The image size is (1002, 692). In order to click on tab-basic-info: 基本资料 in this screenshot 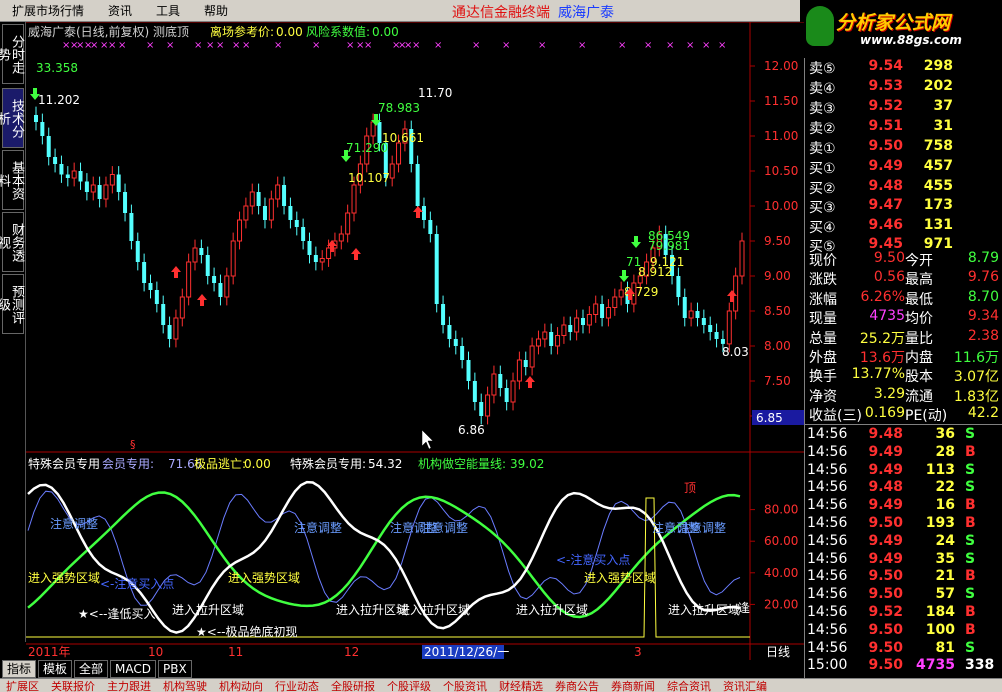, I will do `click(12, 180)`.